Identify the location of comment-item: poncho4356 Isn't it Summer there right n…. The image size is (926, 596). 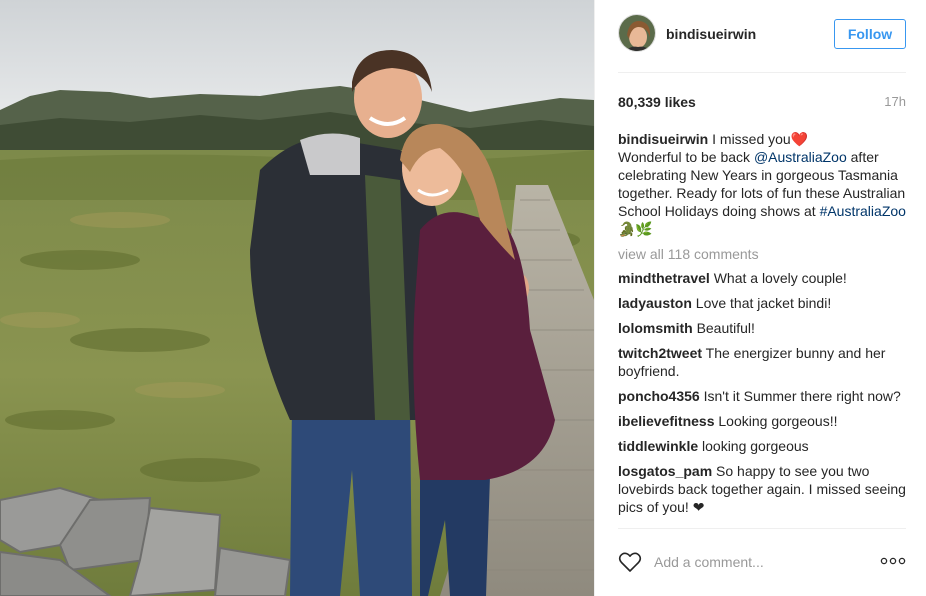
(763, 396).